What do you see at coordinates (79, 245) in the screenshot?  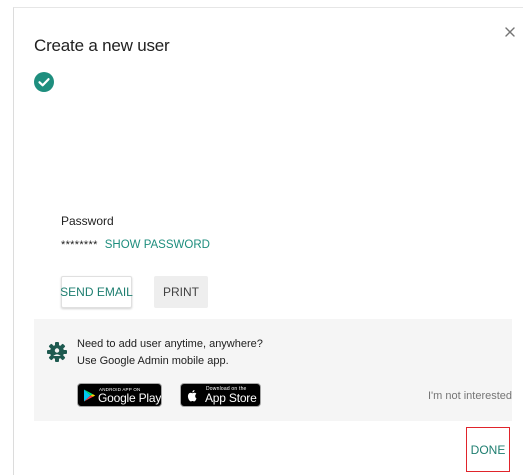 I see `password-masked-value: ********` at bounding box center [79, 245].